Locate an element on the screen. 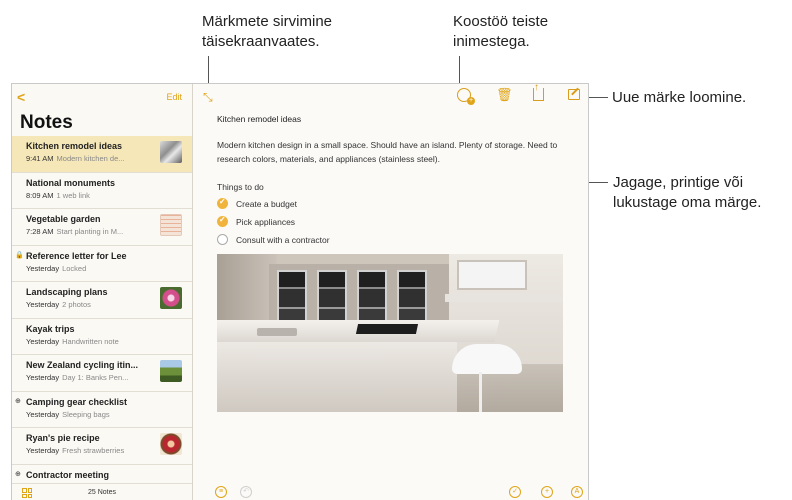 This screenshot has height=500, width=792. editor-bottom-bar: ≡ ↶ ✓ + A is located at coordinates (390, 491).